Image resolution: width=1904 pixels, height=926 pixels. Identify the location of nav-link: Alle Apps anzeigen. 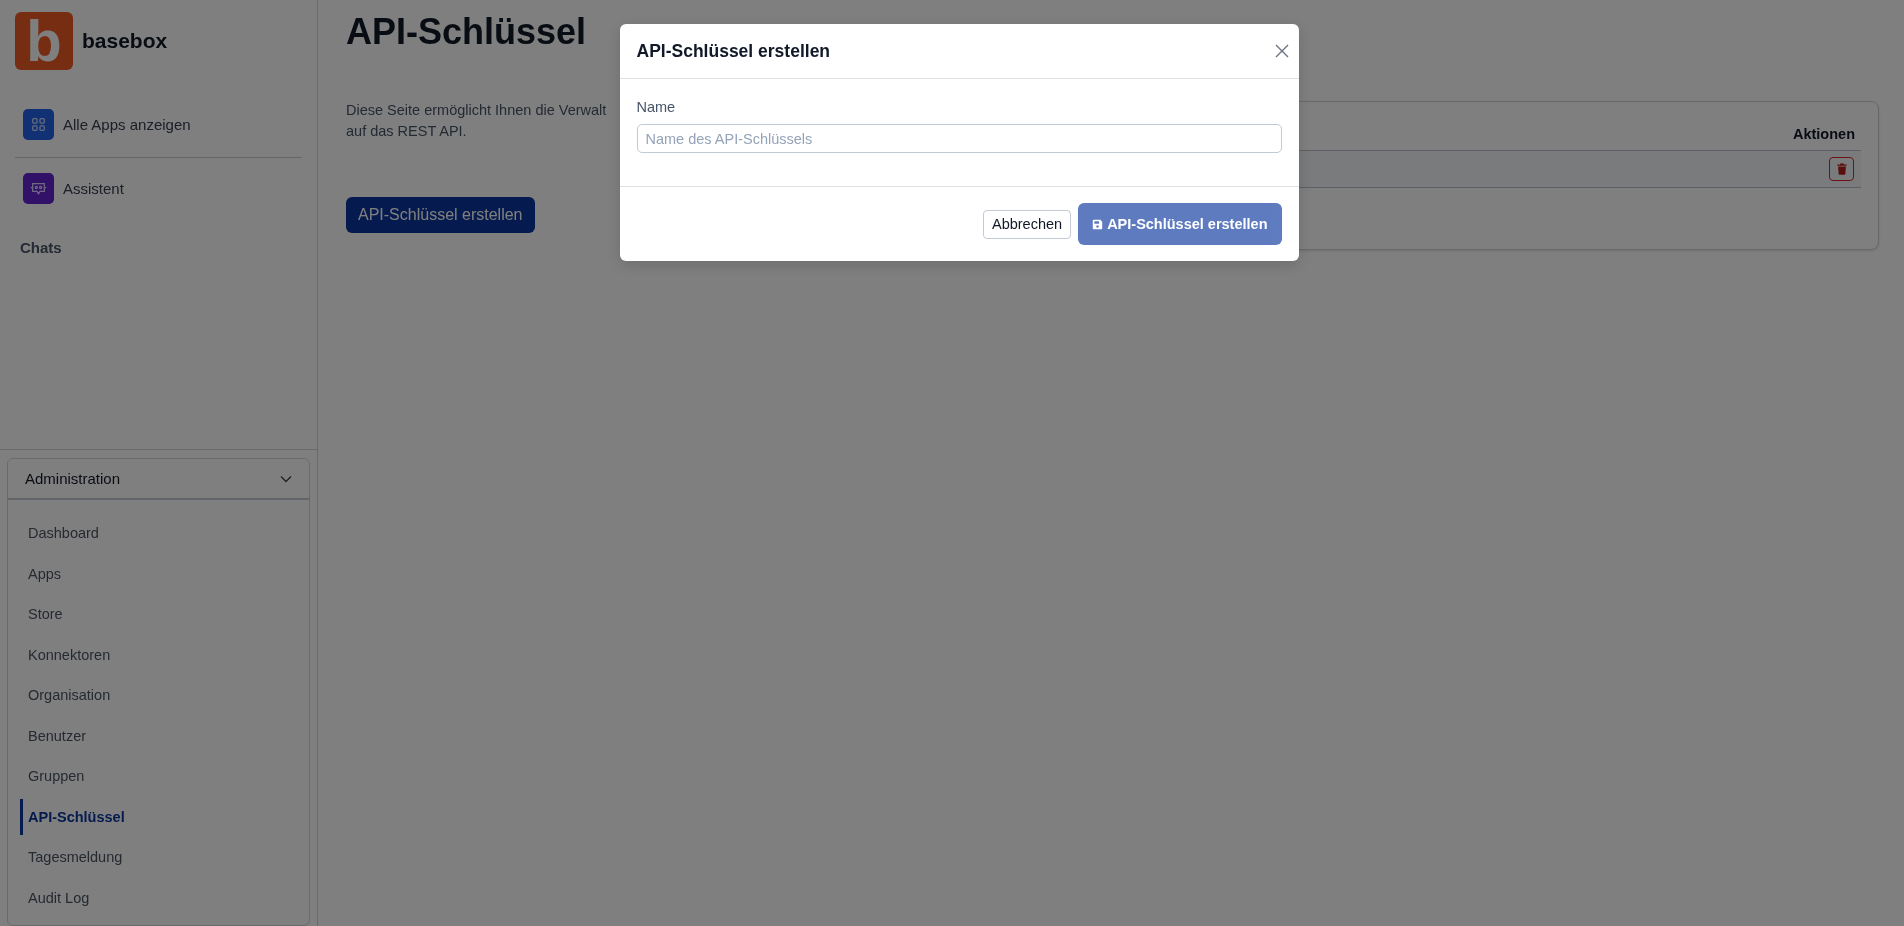
(158, 124).